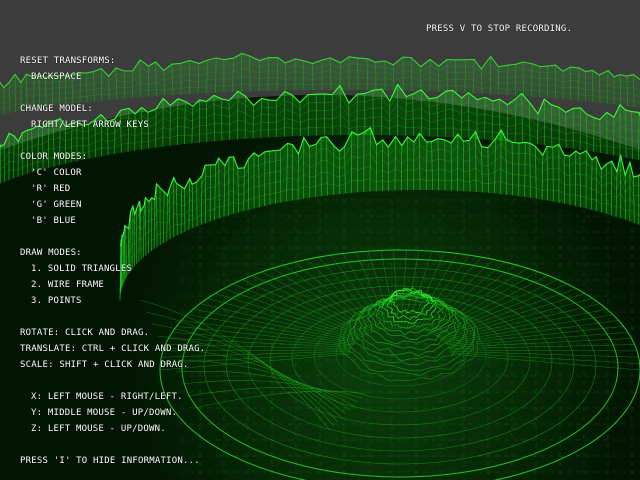 This screenshot has height=480, width=640. What do you see at coordinates (68, 285) in the screenshot?
I see `draw-mode-wireframe: 2. WIRE FRAME` at bounding box center [68, 285].